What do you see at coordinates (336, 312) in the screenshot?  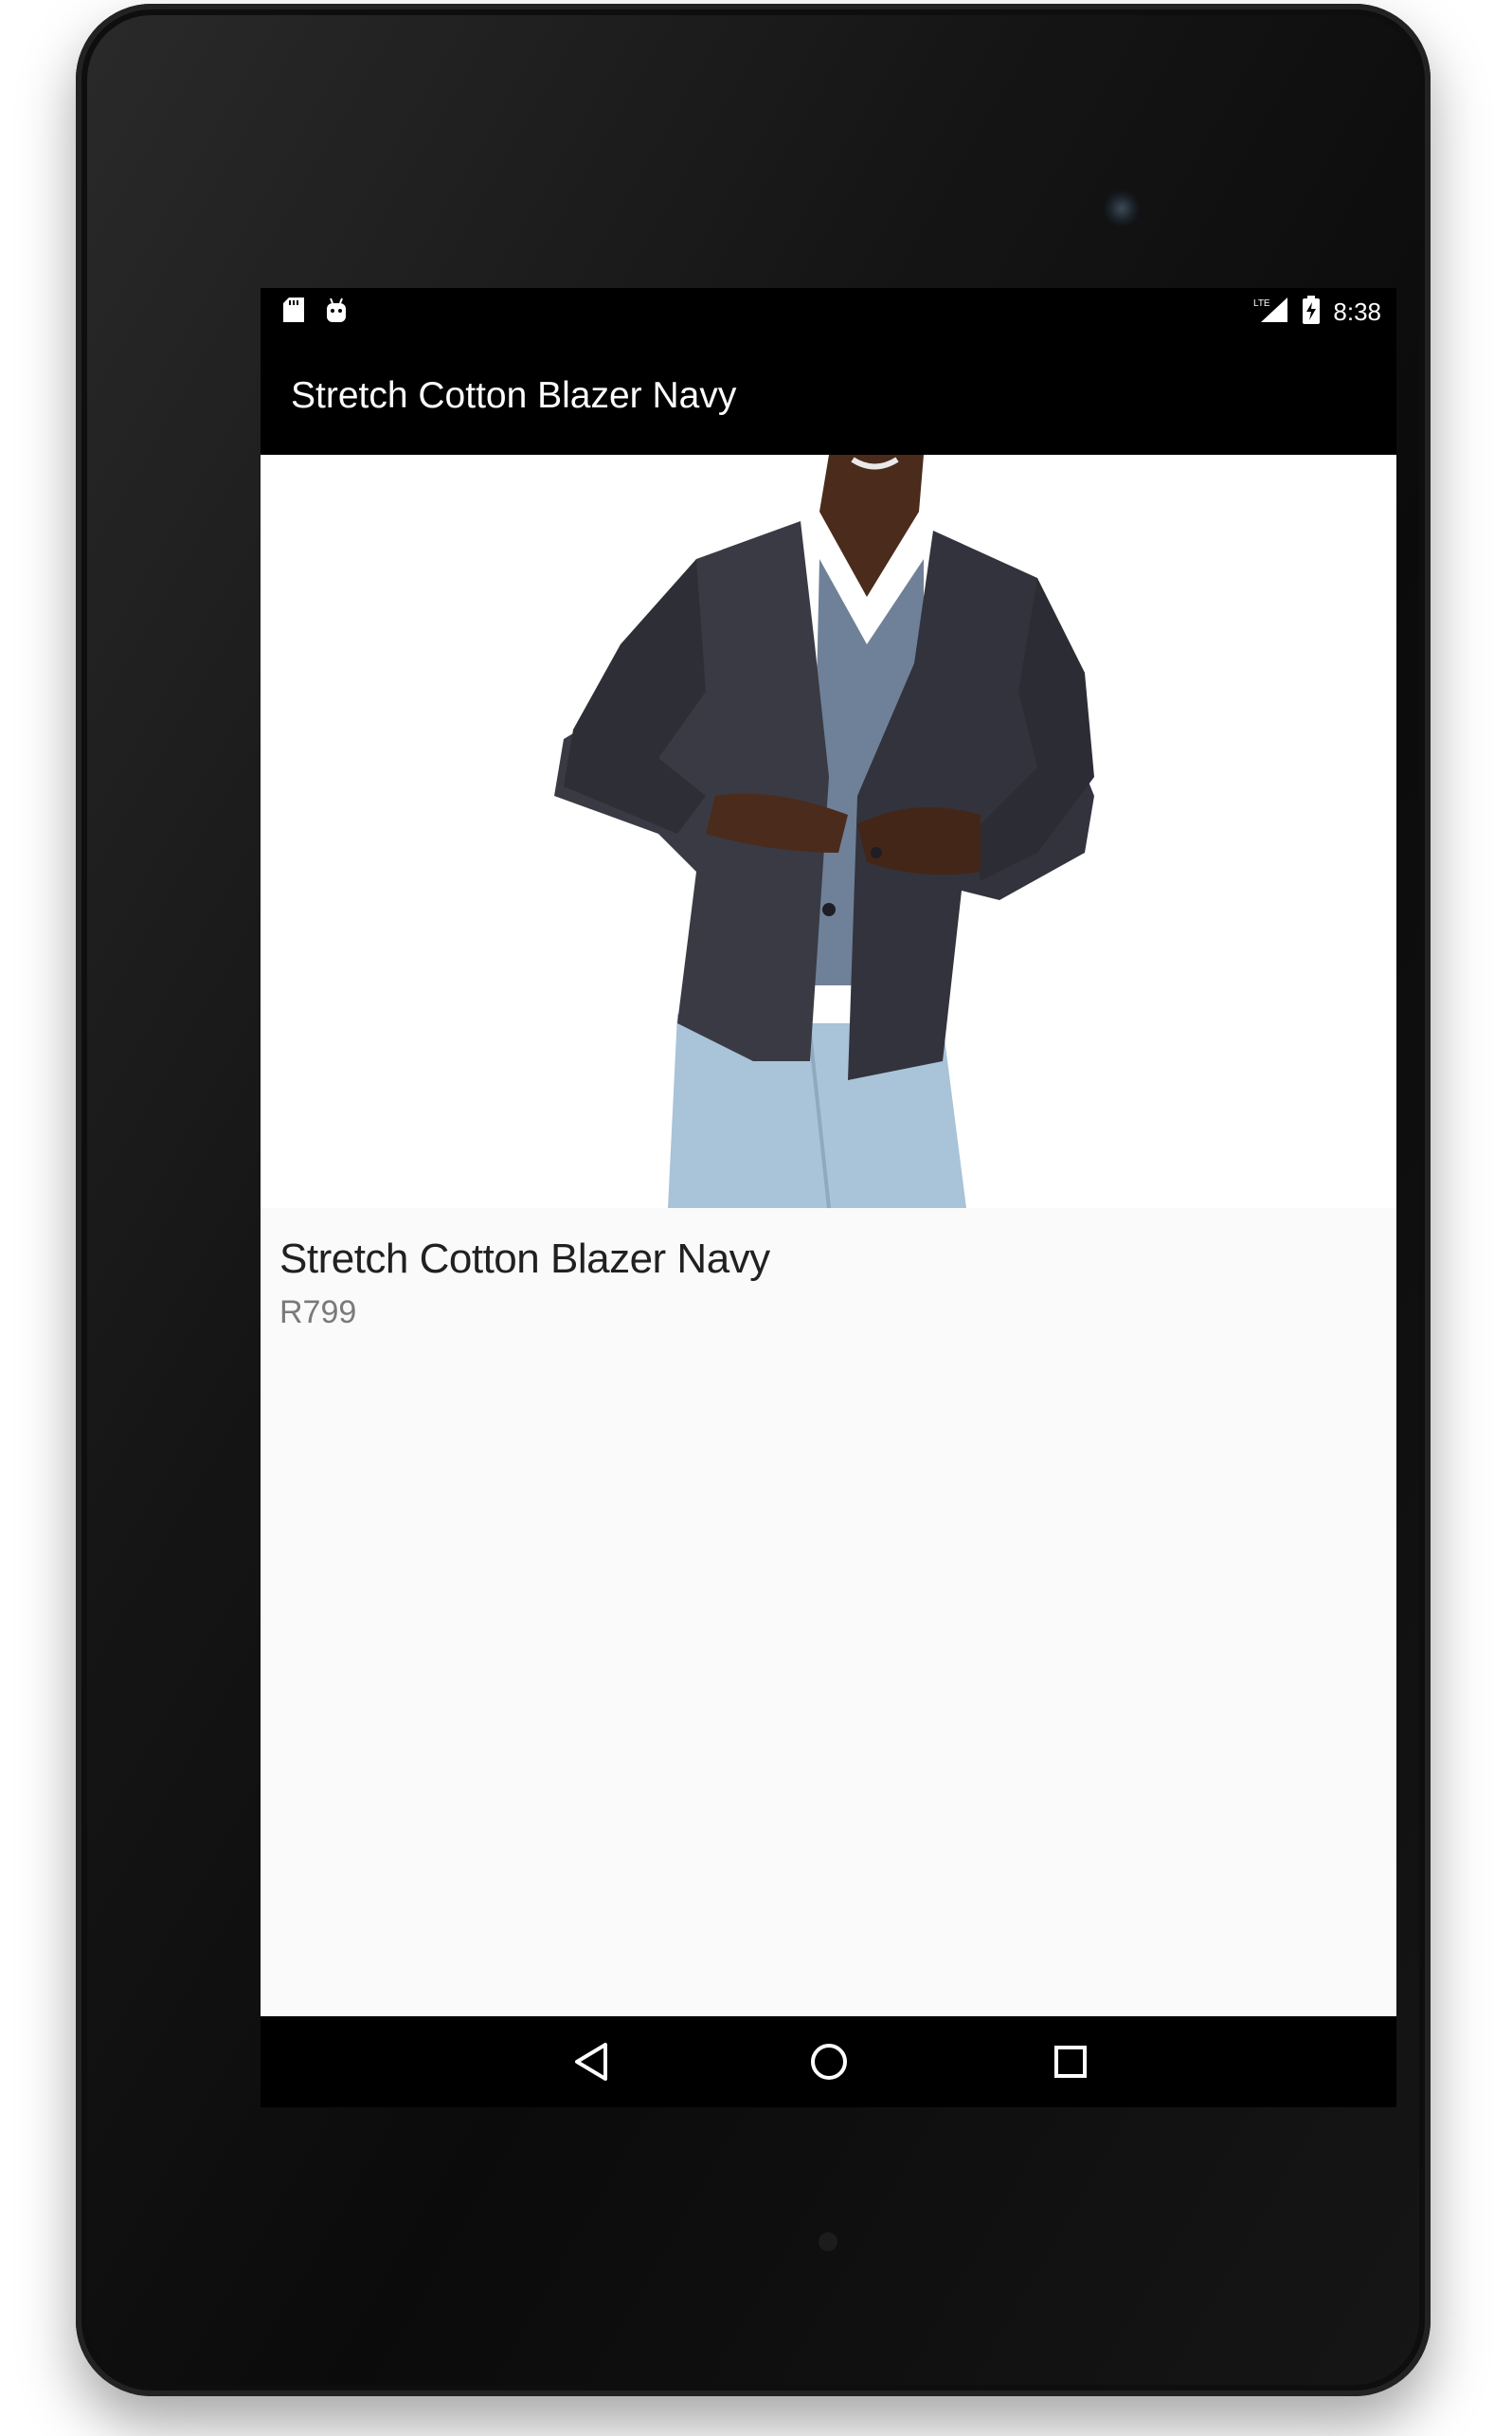 I see `android-debug-icon` at bounding box center [336, 312].